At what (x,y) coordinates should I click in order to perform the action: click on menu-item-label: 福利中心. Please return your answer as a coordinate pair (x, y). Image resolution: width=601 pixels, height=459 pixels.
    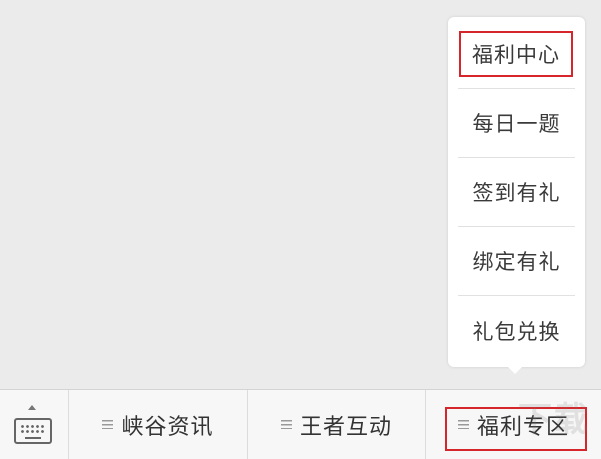
    Looking at the image, I should click on (516, 55).